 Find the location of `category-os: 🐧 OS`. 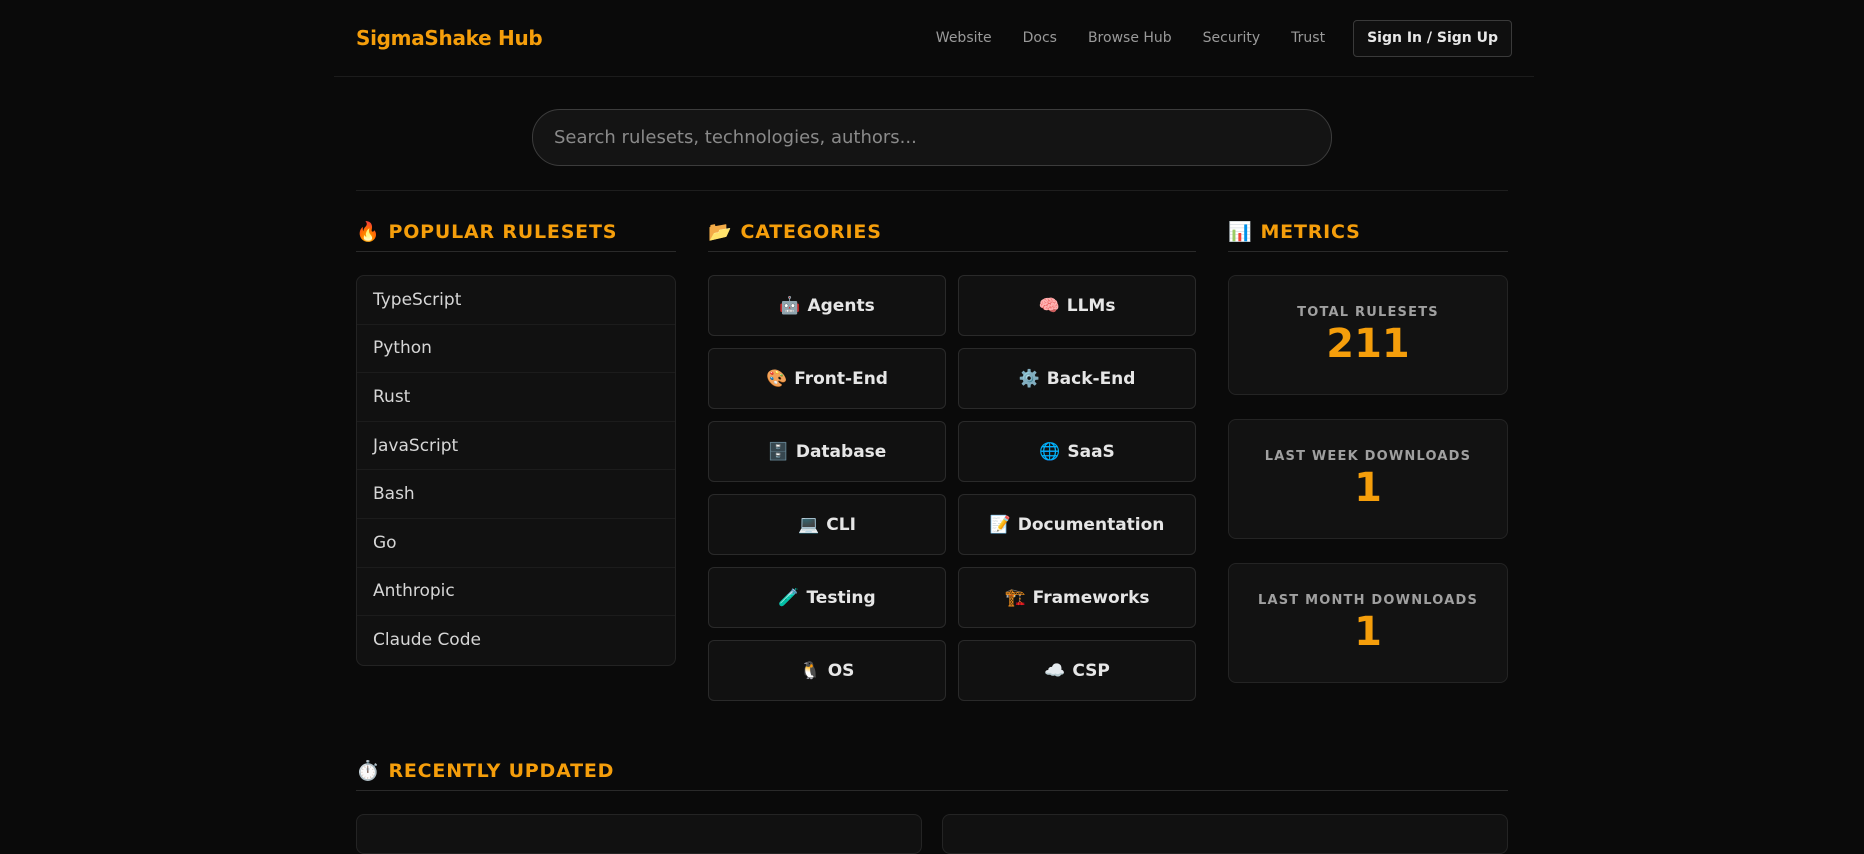

category-os: 🐧 OS is located at coordinates (827, 670).